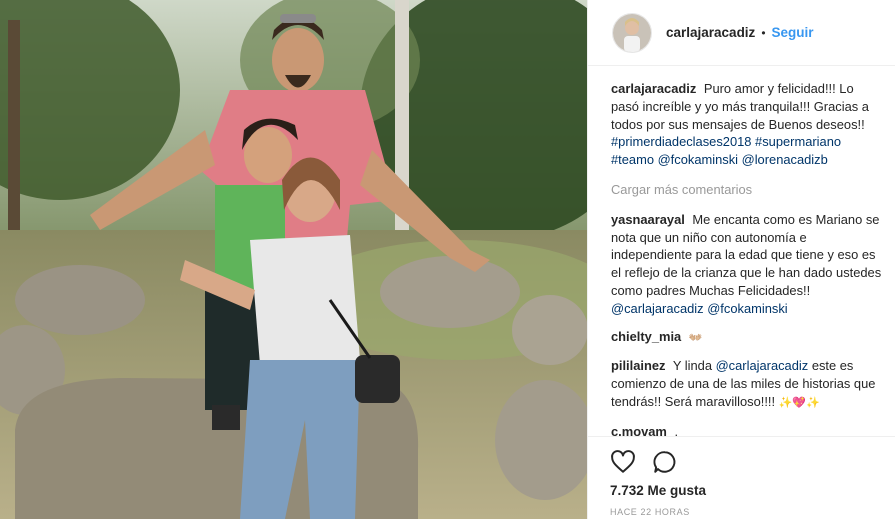  What do you see at coordinates (752, 490) in the screenshot?
I see `likes-count: 7.732 Me gusta` at bounding box center [752, 490].